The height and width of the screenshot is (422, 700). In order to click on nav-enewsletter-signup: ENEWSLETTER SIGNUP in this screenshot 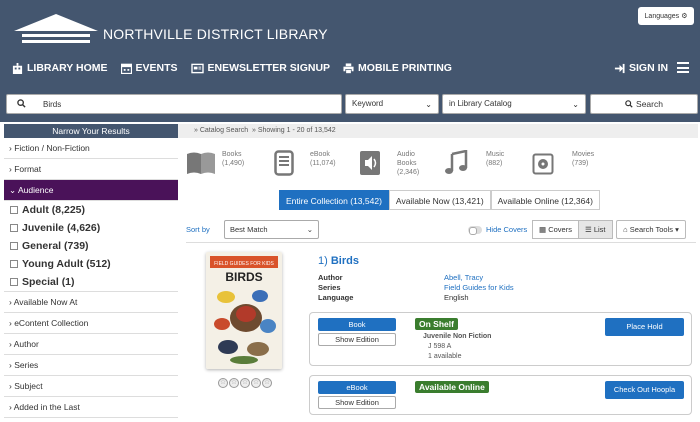, I will do `click(260, 68)`.